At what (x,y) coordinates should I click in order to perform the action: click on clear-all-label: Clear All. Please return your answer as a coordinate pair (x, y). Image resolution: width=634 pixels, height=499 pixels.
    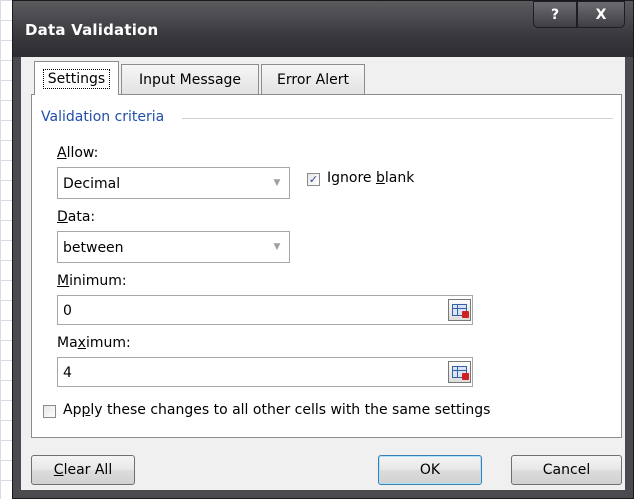
    Looking at the image, I should click on (83, 470).